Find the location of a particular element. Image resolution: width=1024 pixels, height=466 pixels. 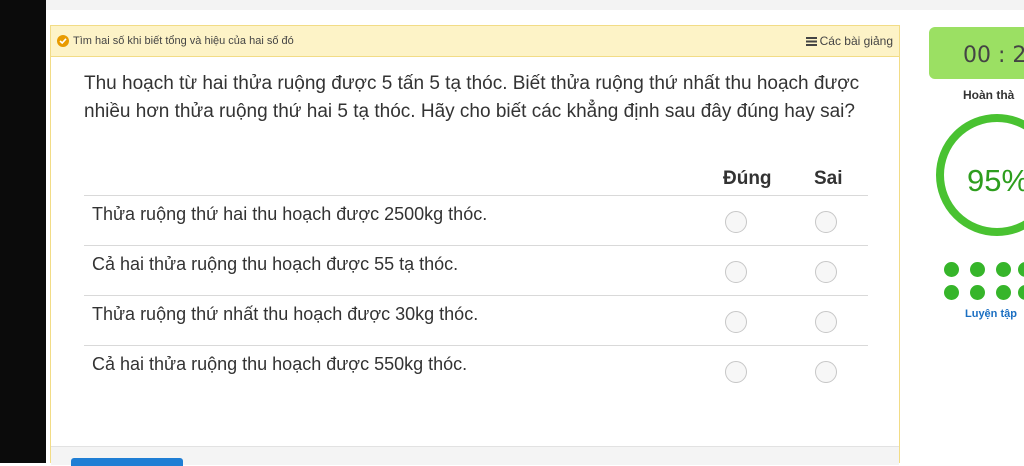

screen-bezel is located at coordinates (23, 231).